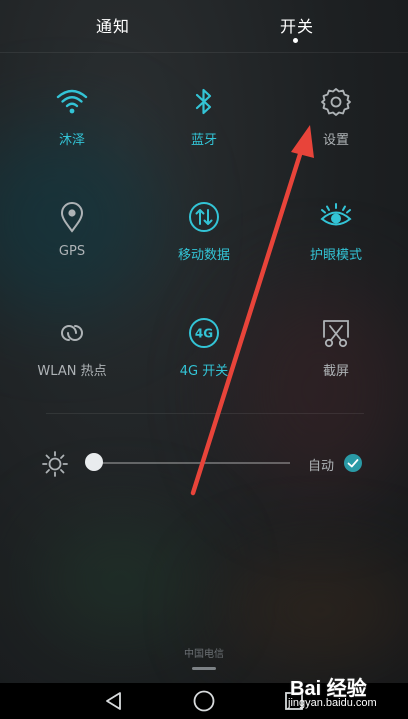  Describe the element at coordinates (335, 371) in the screenshot. I see `toggle-label: 截屏` at that location.